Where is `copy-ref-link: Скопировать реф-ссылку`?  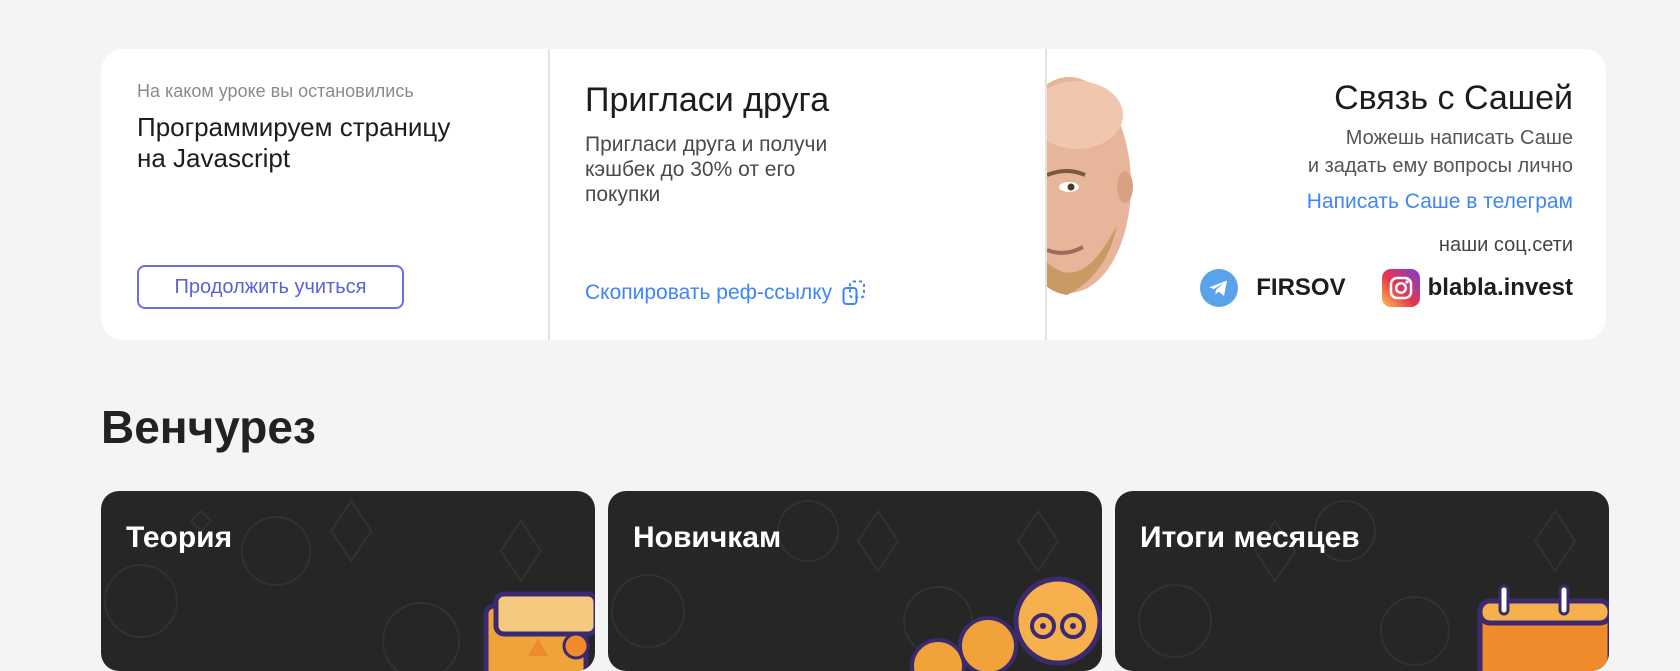
copy-ref-link: Скопировать реф-ссылку is located at coordinates (725, 293).